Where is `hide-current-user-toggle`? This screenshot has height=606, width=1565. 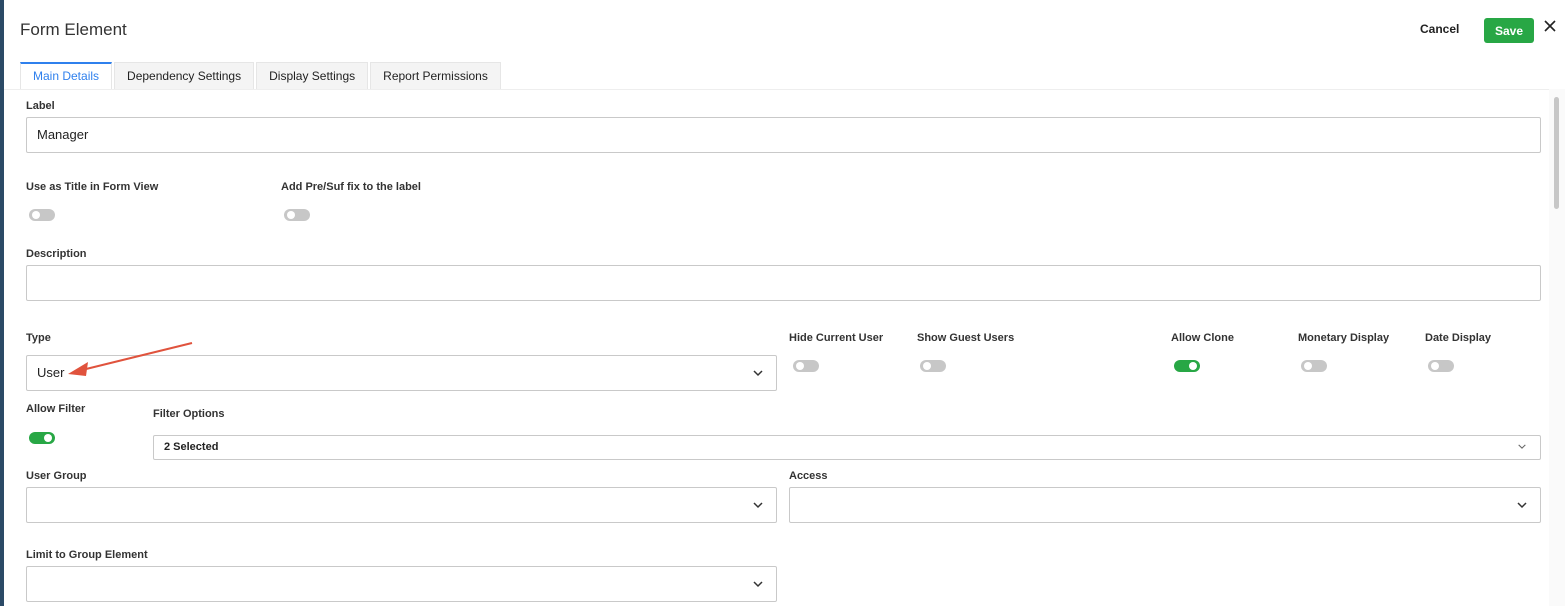 hide-current-user-toggle is located at coordinates (806, 366).